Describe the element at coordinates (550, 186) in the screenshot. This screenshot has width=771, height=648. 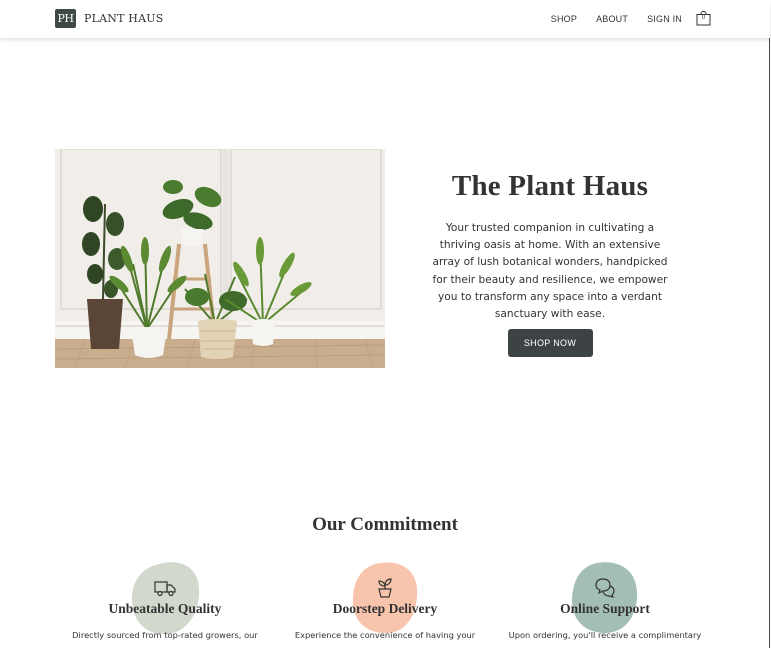
I see `hero-title: The Plant Haus` at that location.